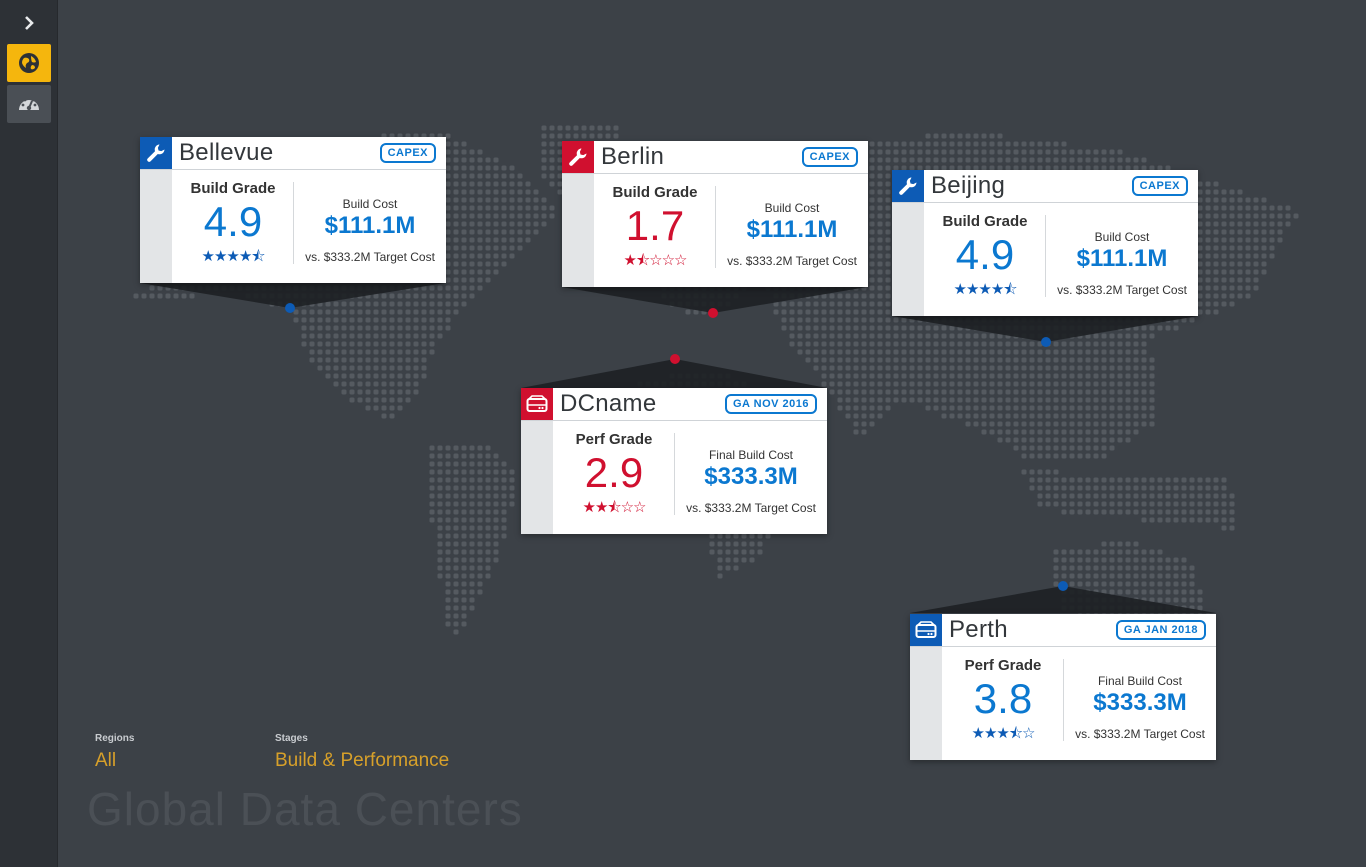 This screenshot has width=1366, height=867. Describe the element at coordinates (305, 809) in the screenshot. I see `page-title: Global Data Centers` at that location.